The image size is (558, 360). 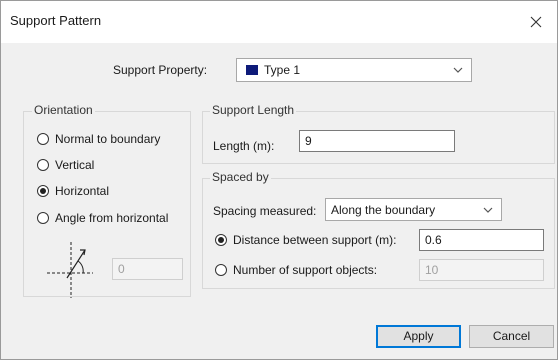 What do you see at coordinates (252, 70) in the screenshot?
I see `type-color-swatch` at bounding box center [252, 70].